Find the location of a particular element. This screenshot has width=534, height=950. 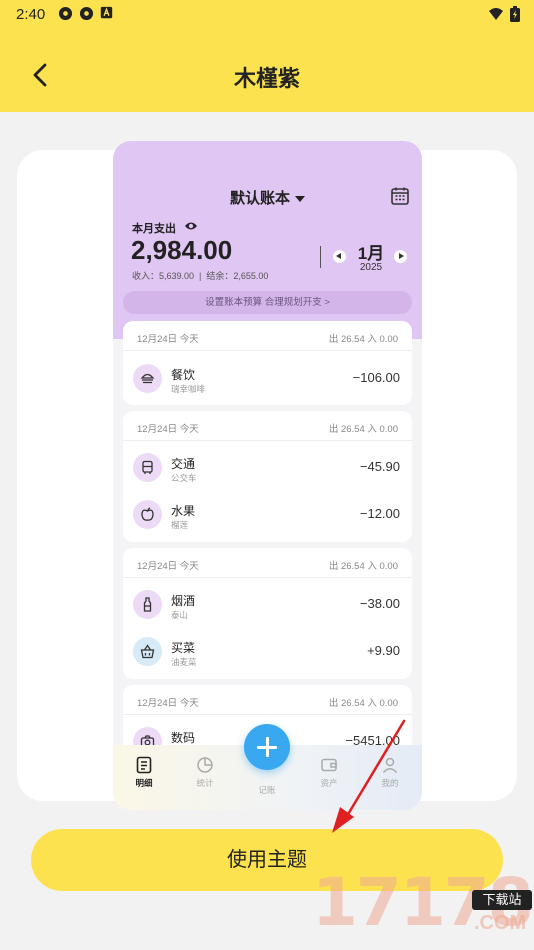

divider is located at coordinates (320, 257).